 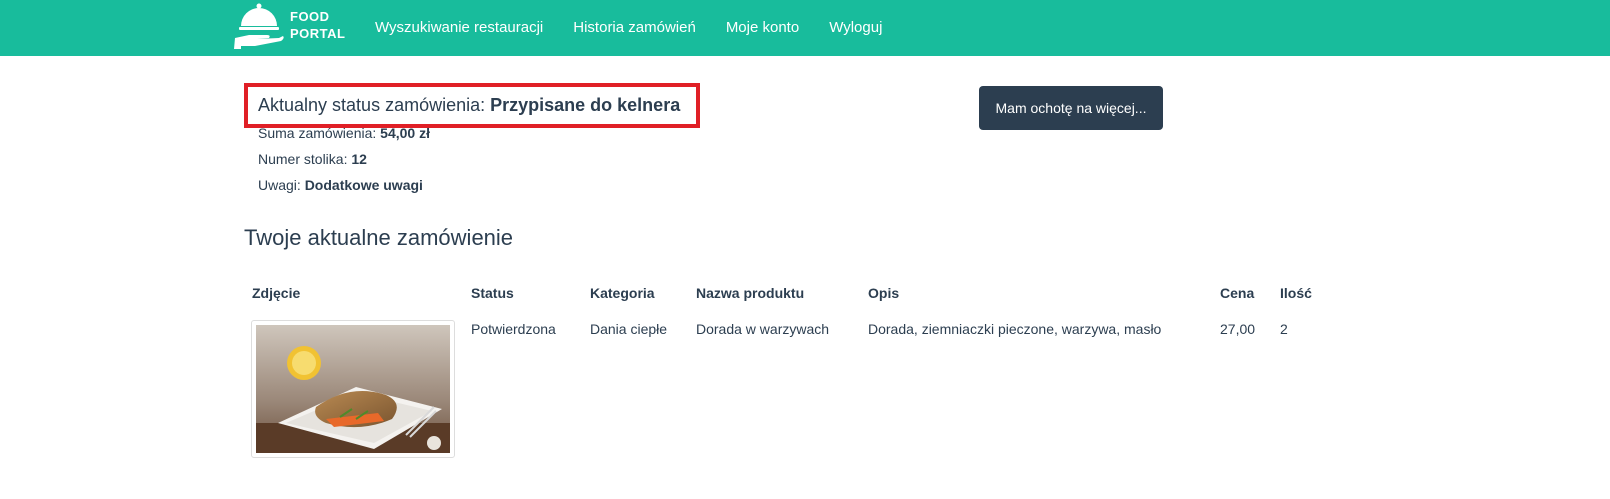 I want to click on current-order-title: Twoje aktualne zamówienie, so click(x=379, y=237).